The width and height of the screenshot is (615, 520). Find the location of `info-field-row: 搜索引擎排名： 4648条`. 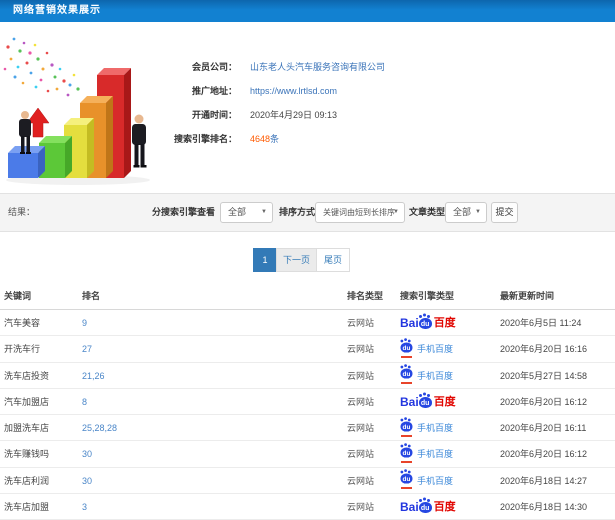

info-field-row: 搜索引擎排名： 4648条 is located at coordinates (382, 139).